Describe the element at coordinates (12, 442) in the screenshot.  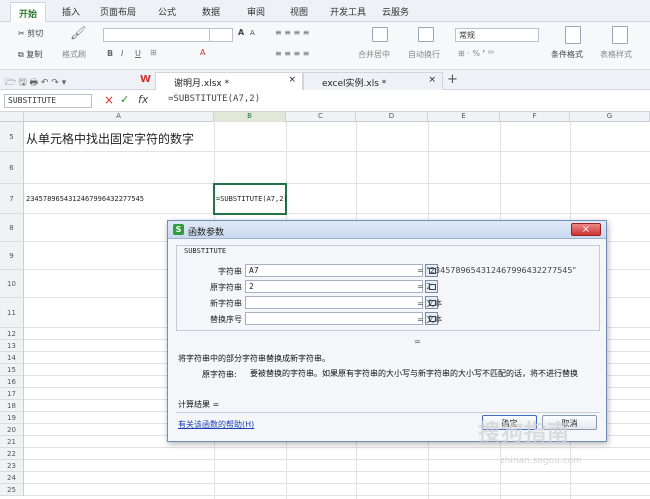
I see `row-header: 21` at that location.